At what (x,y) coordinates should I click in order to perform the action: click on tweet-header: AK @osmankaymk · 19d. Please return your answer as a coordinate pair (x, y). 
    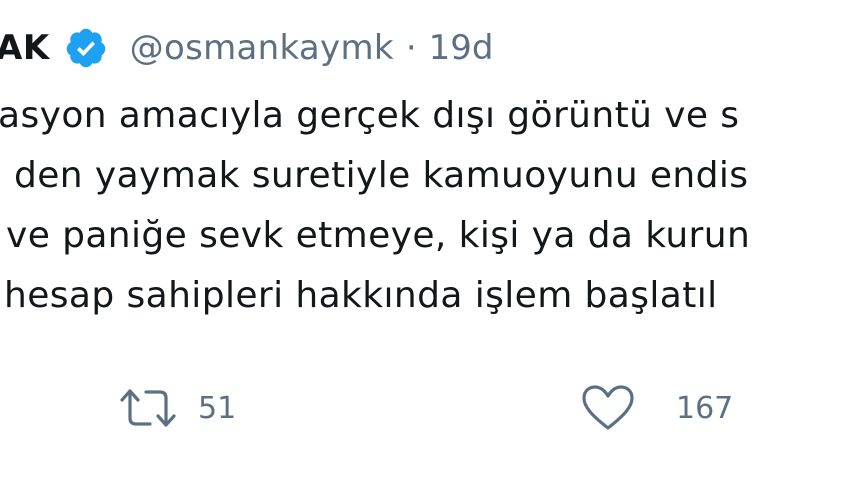
    Looking at the image, I should click on (247, 48).